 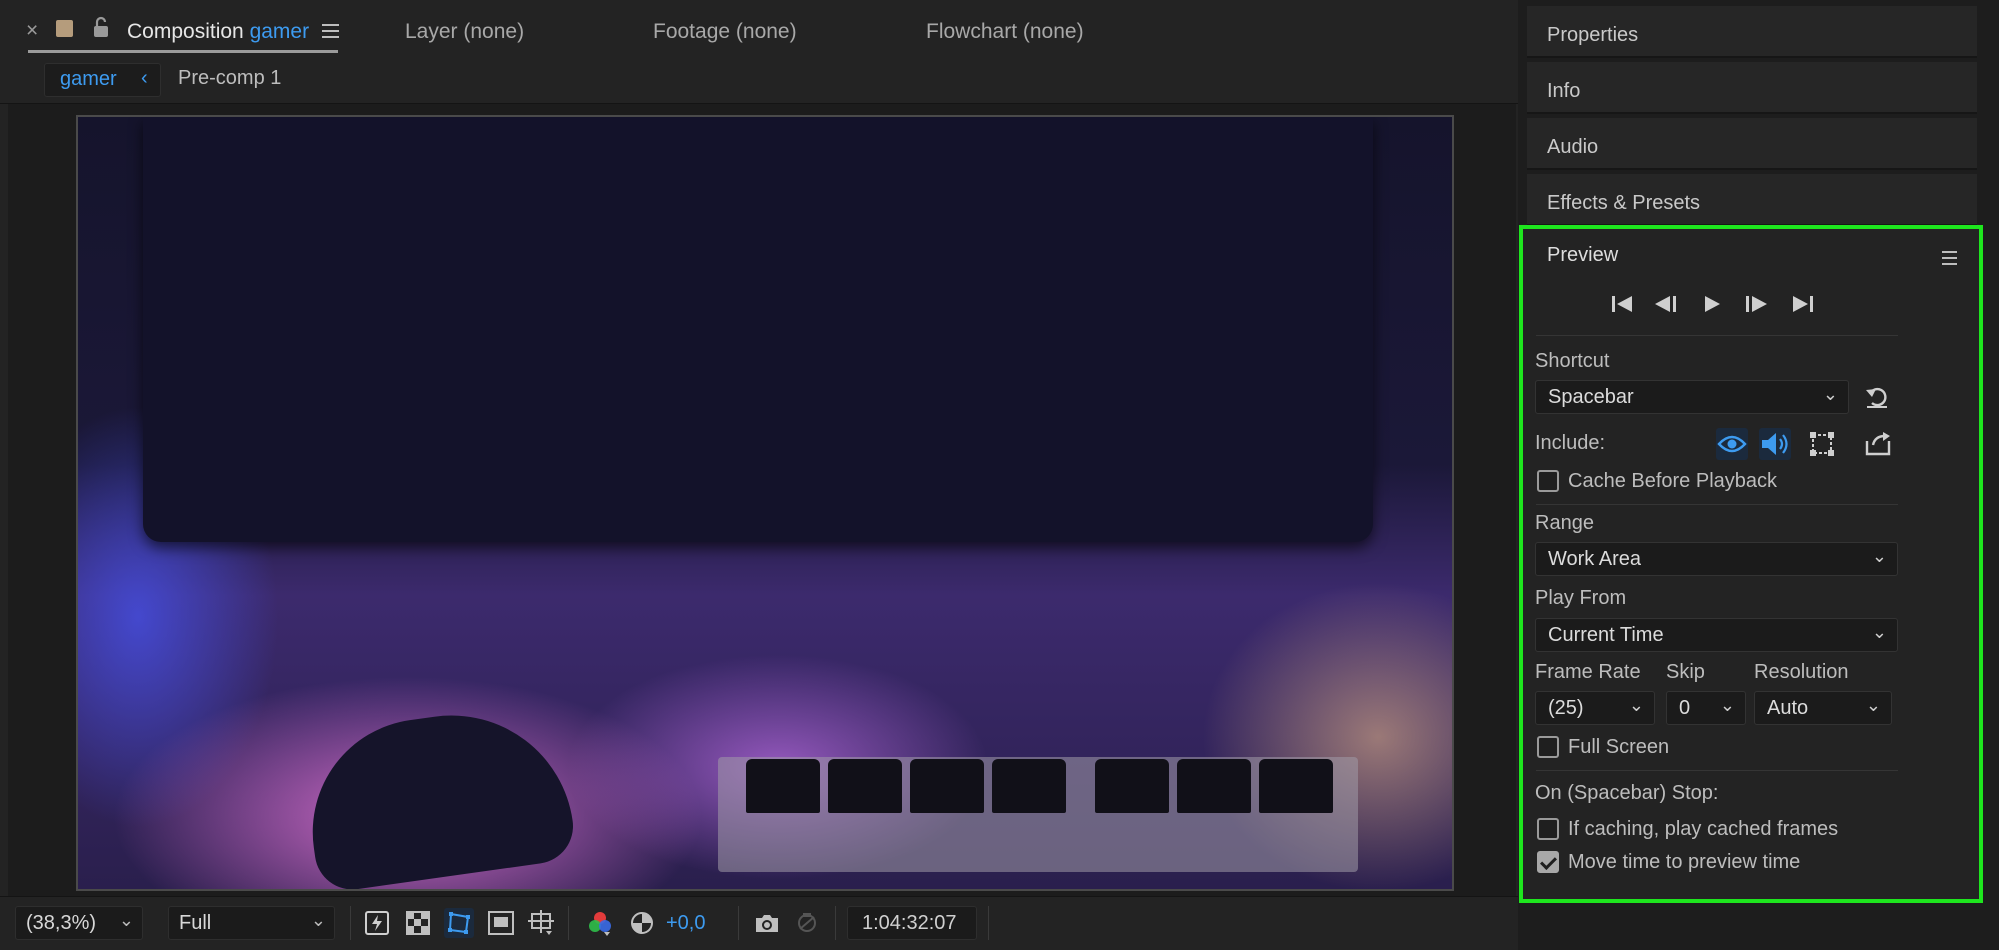 I want to click on reset-shortcut-icon, so click(x=1877, y=400).